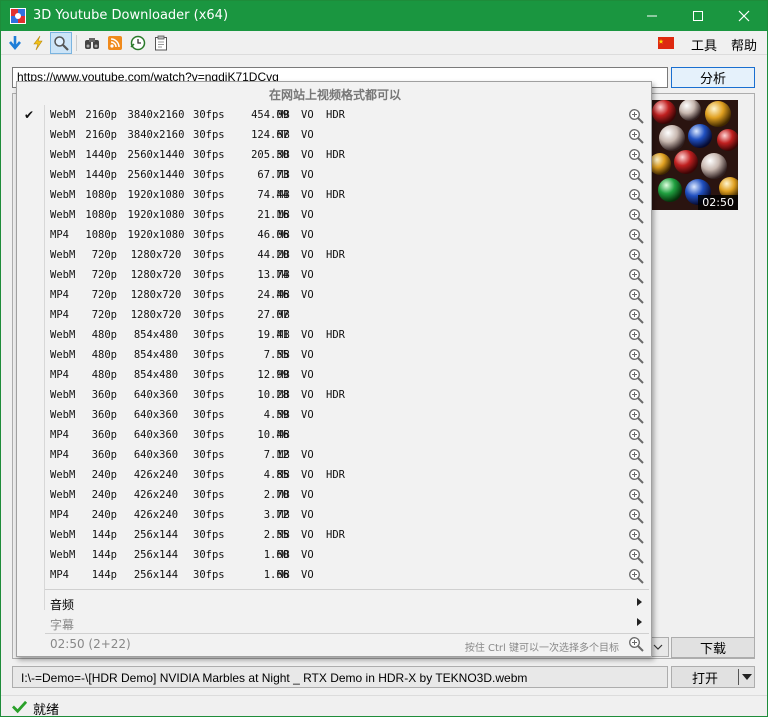 This screenshot has width=768, height=717. I want to click on format-dimensions: 1920x1080, so click(156, 215).